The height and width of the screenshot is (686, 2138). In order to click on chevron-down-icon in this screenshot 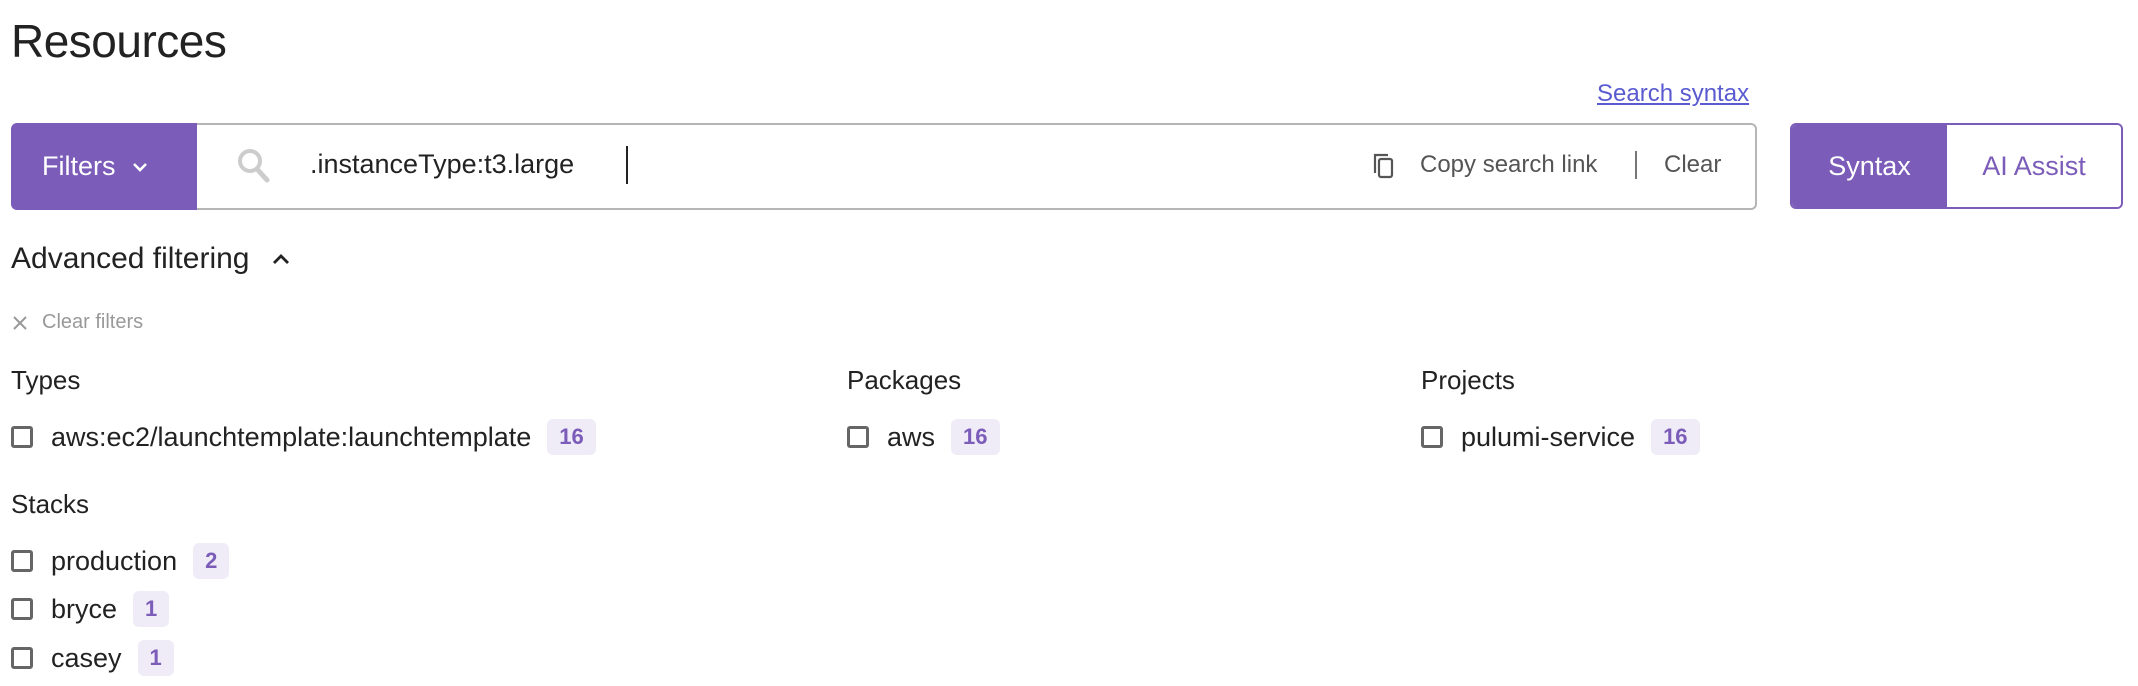, I will do `click(139, 167)`.